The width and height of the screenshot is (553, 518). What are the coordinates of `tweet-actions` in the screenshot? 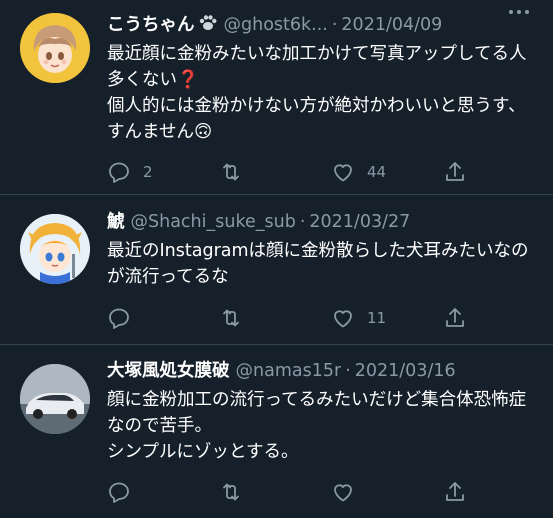 It's located at (287, 492).